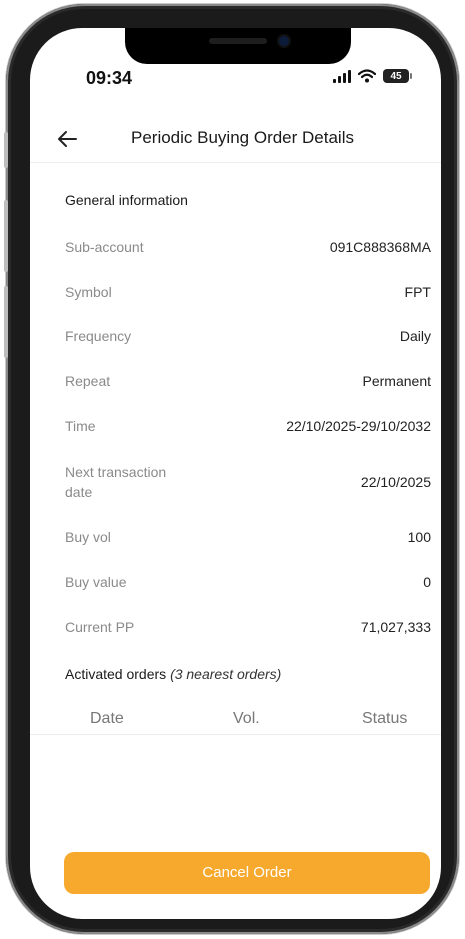 Image resolution: width=465 pixels, height=939 pixels. Describe the element at coordinates (88, 381) in the screenshot. I see `detail-label: Repeat` at that location.